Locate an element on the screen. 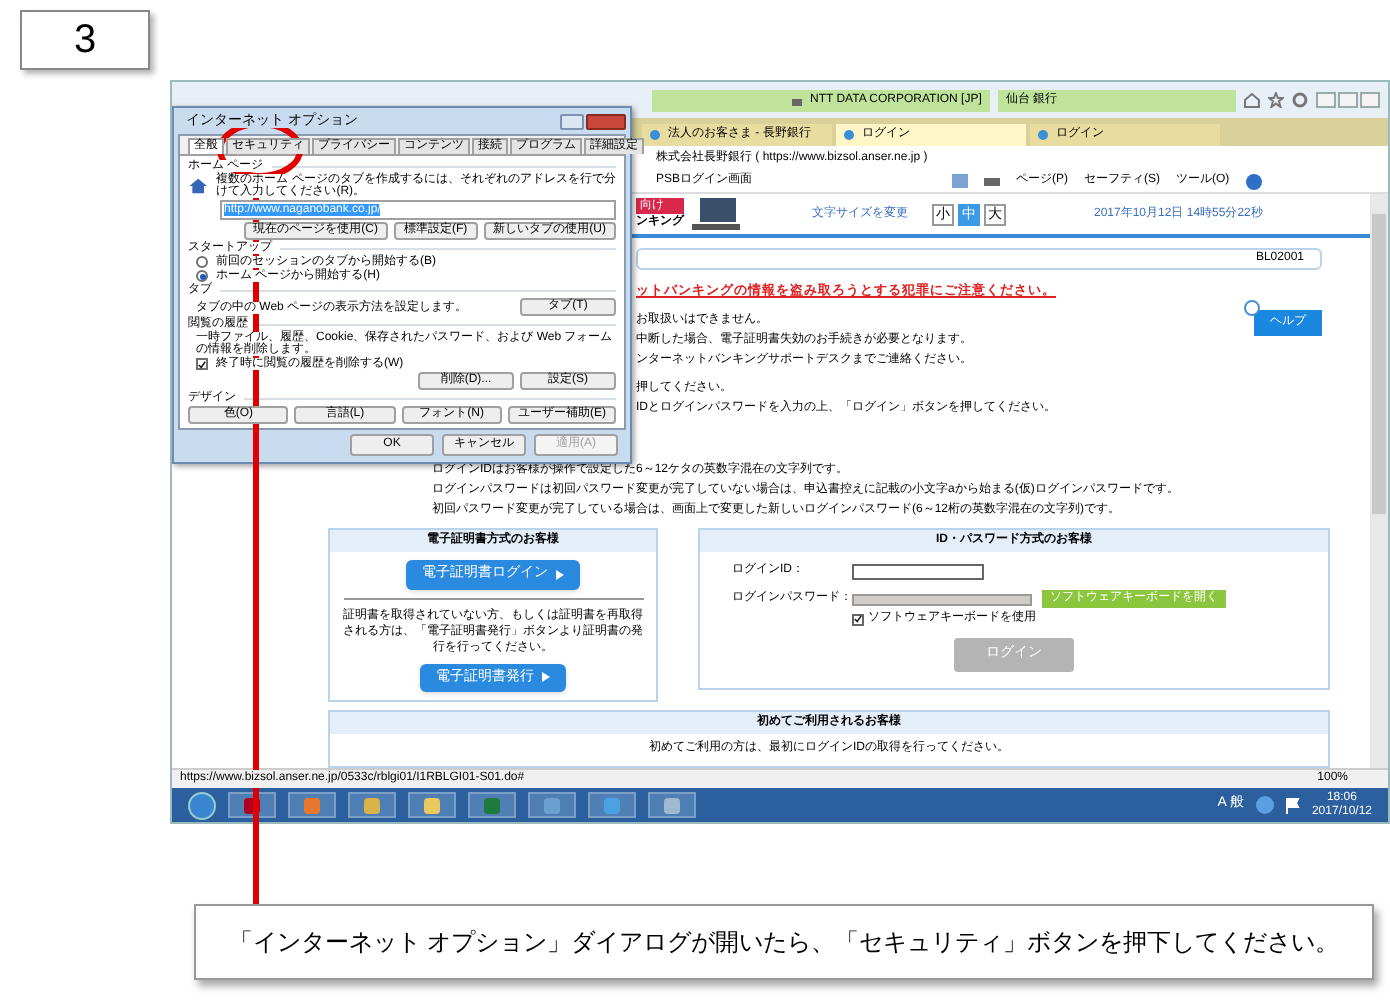  flag-icon is located at coordinates (1292, 805).